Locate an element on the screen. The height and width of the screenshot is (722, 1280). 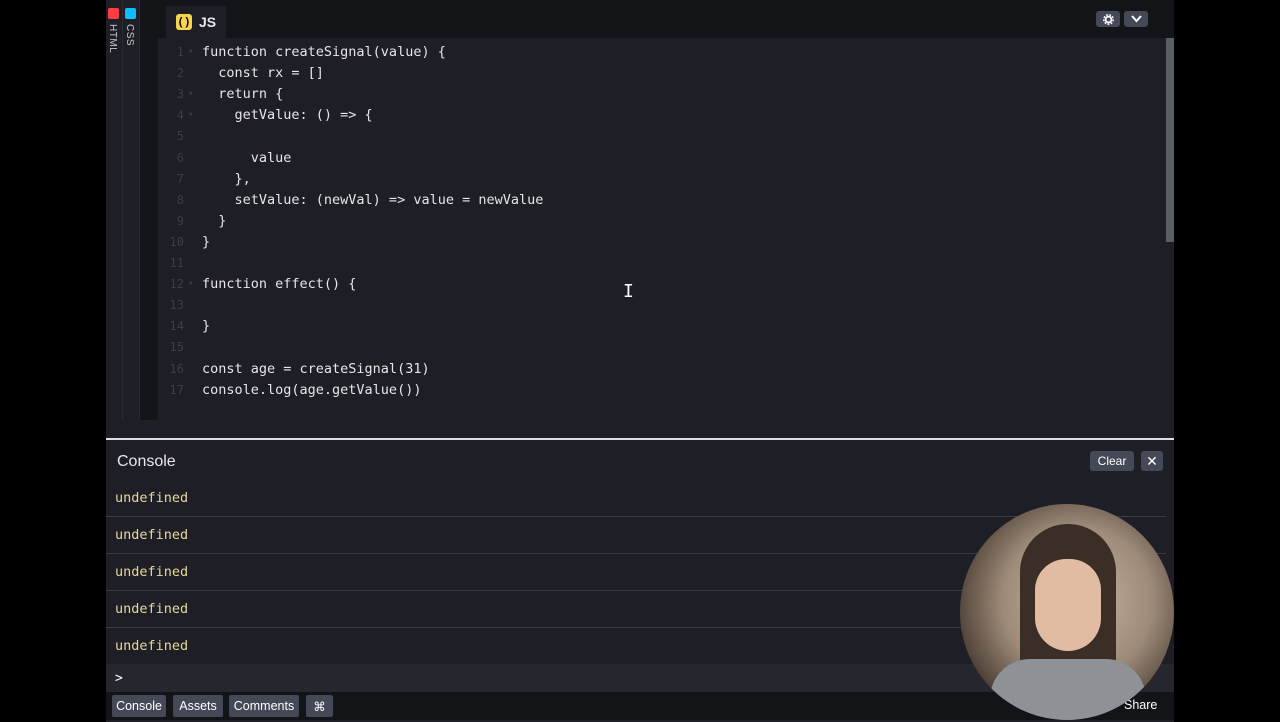
code-line: 3 ▾ return { is located at coordinates (658, 94).